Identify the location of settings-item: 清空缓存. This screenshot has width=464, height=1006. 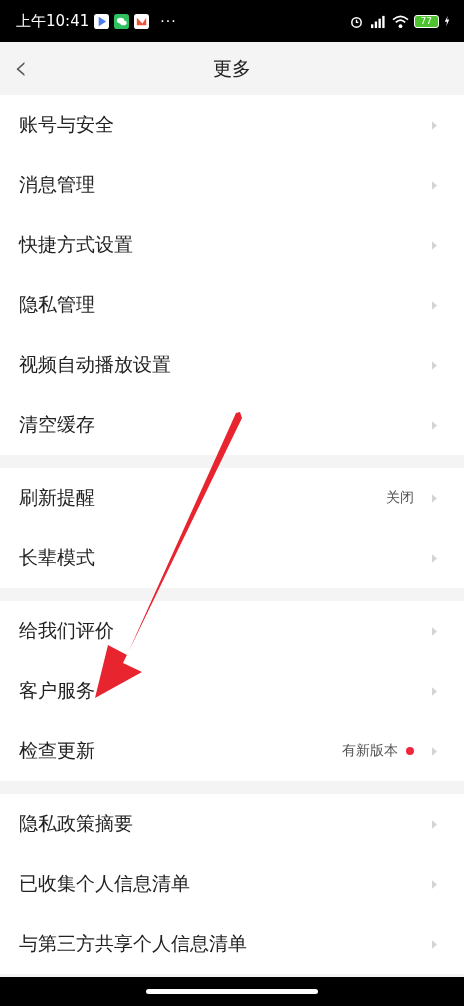
(232, 425).